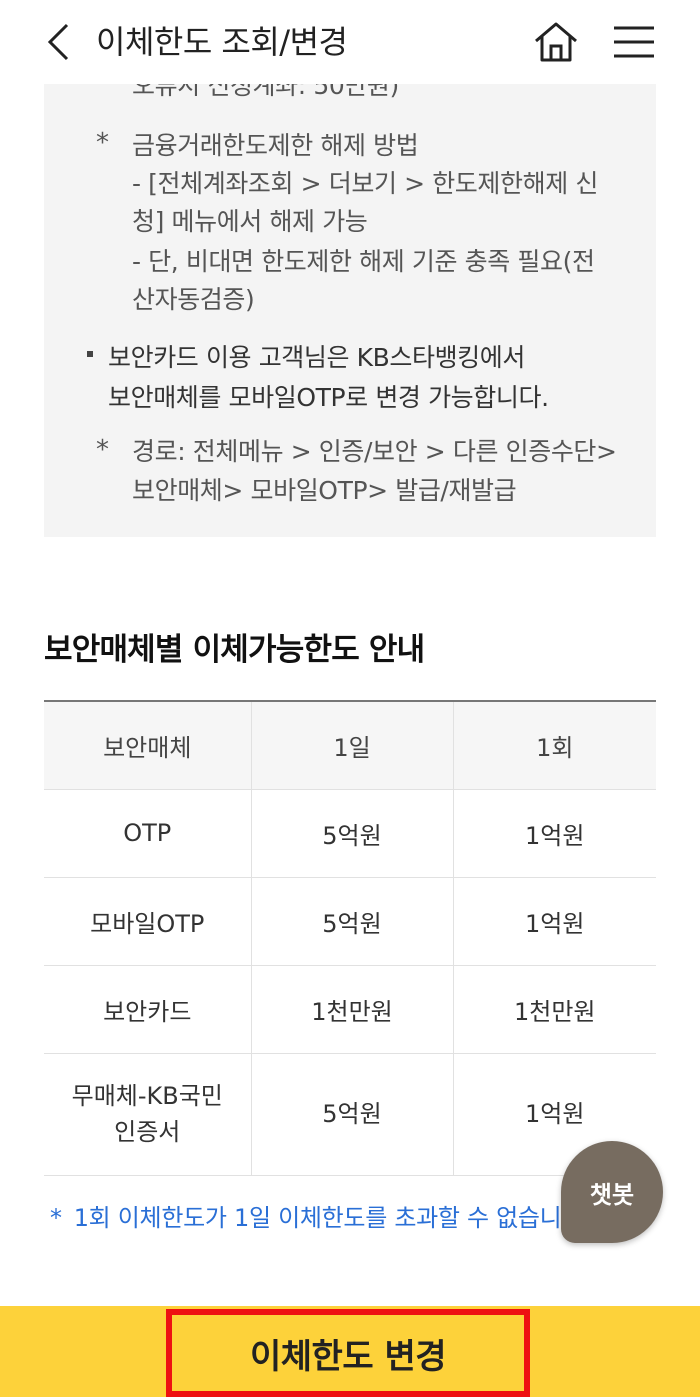  Describe the element at coordinates (374, 451) in the screenshot. I see `notice-item2-line1: 경로: 전체메뉴 > 인증/보안 > 다른 인증수단>` at that location.